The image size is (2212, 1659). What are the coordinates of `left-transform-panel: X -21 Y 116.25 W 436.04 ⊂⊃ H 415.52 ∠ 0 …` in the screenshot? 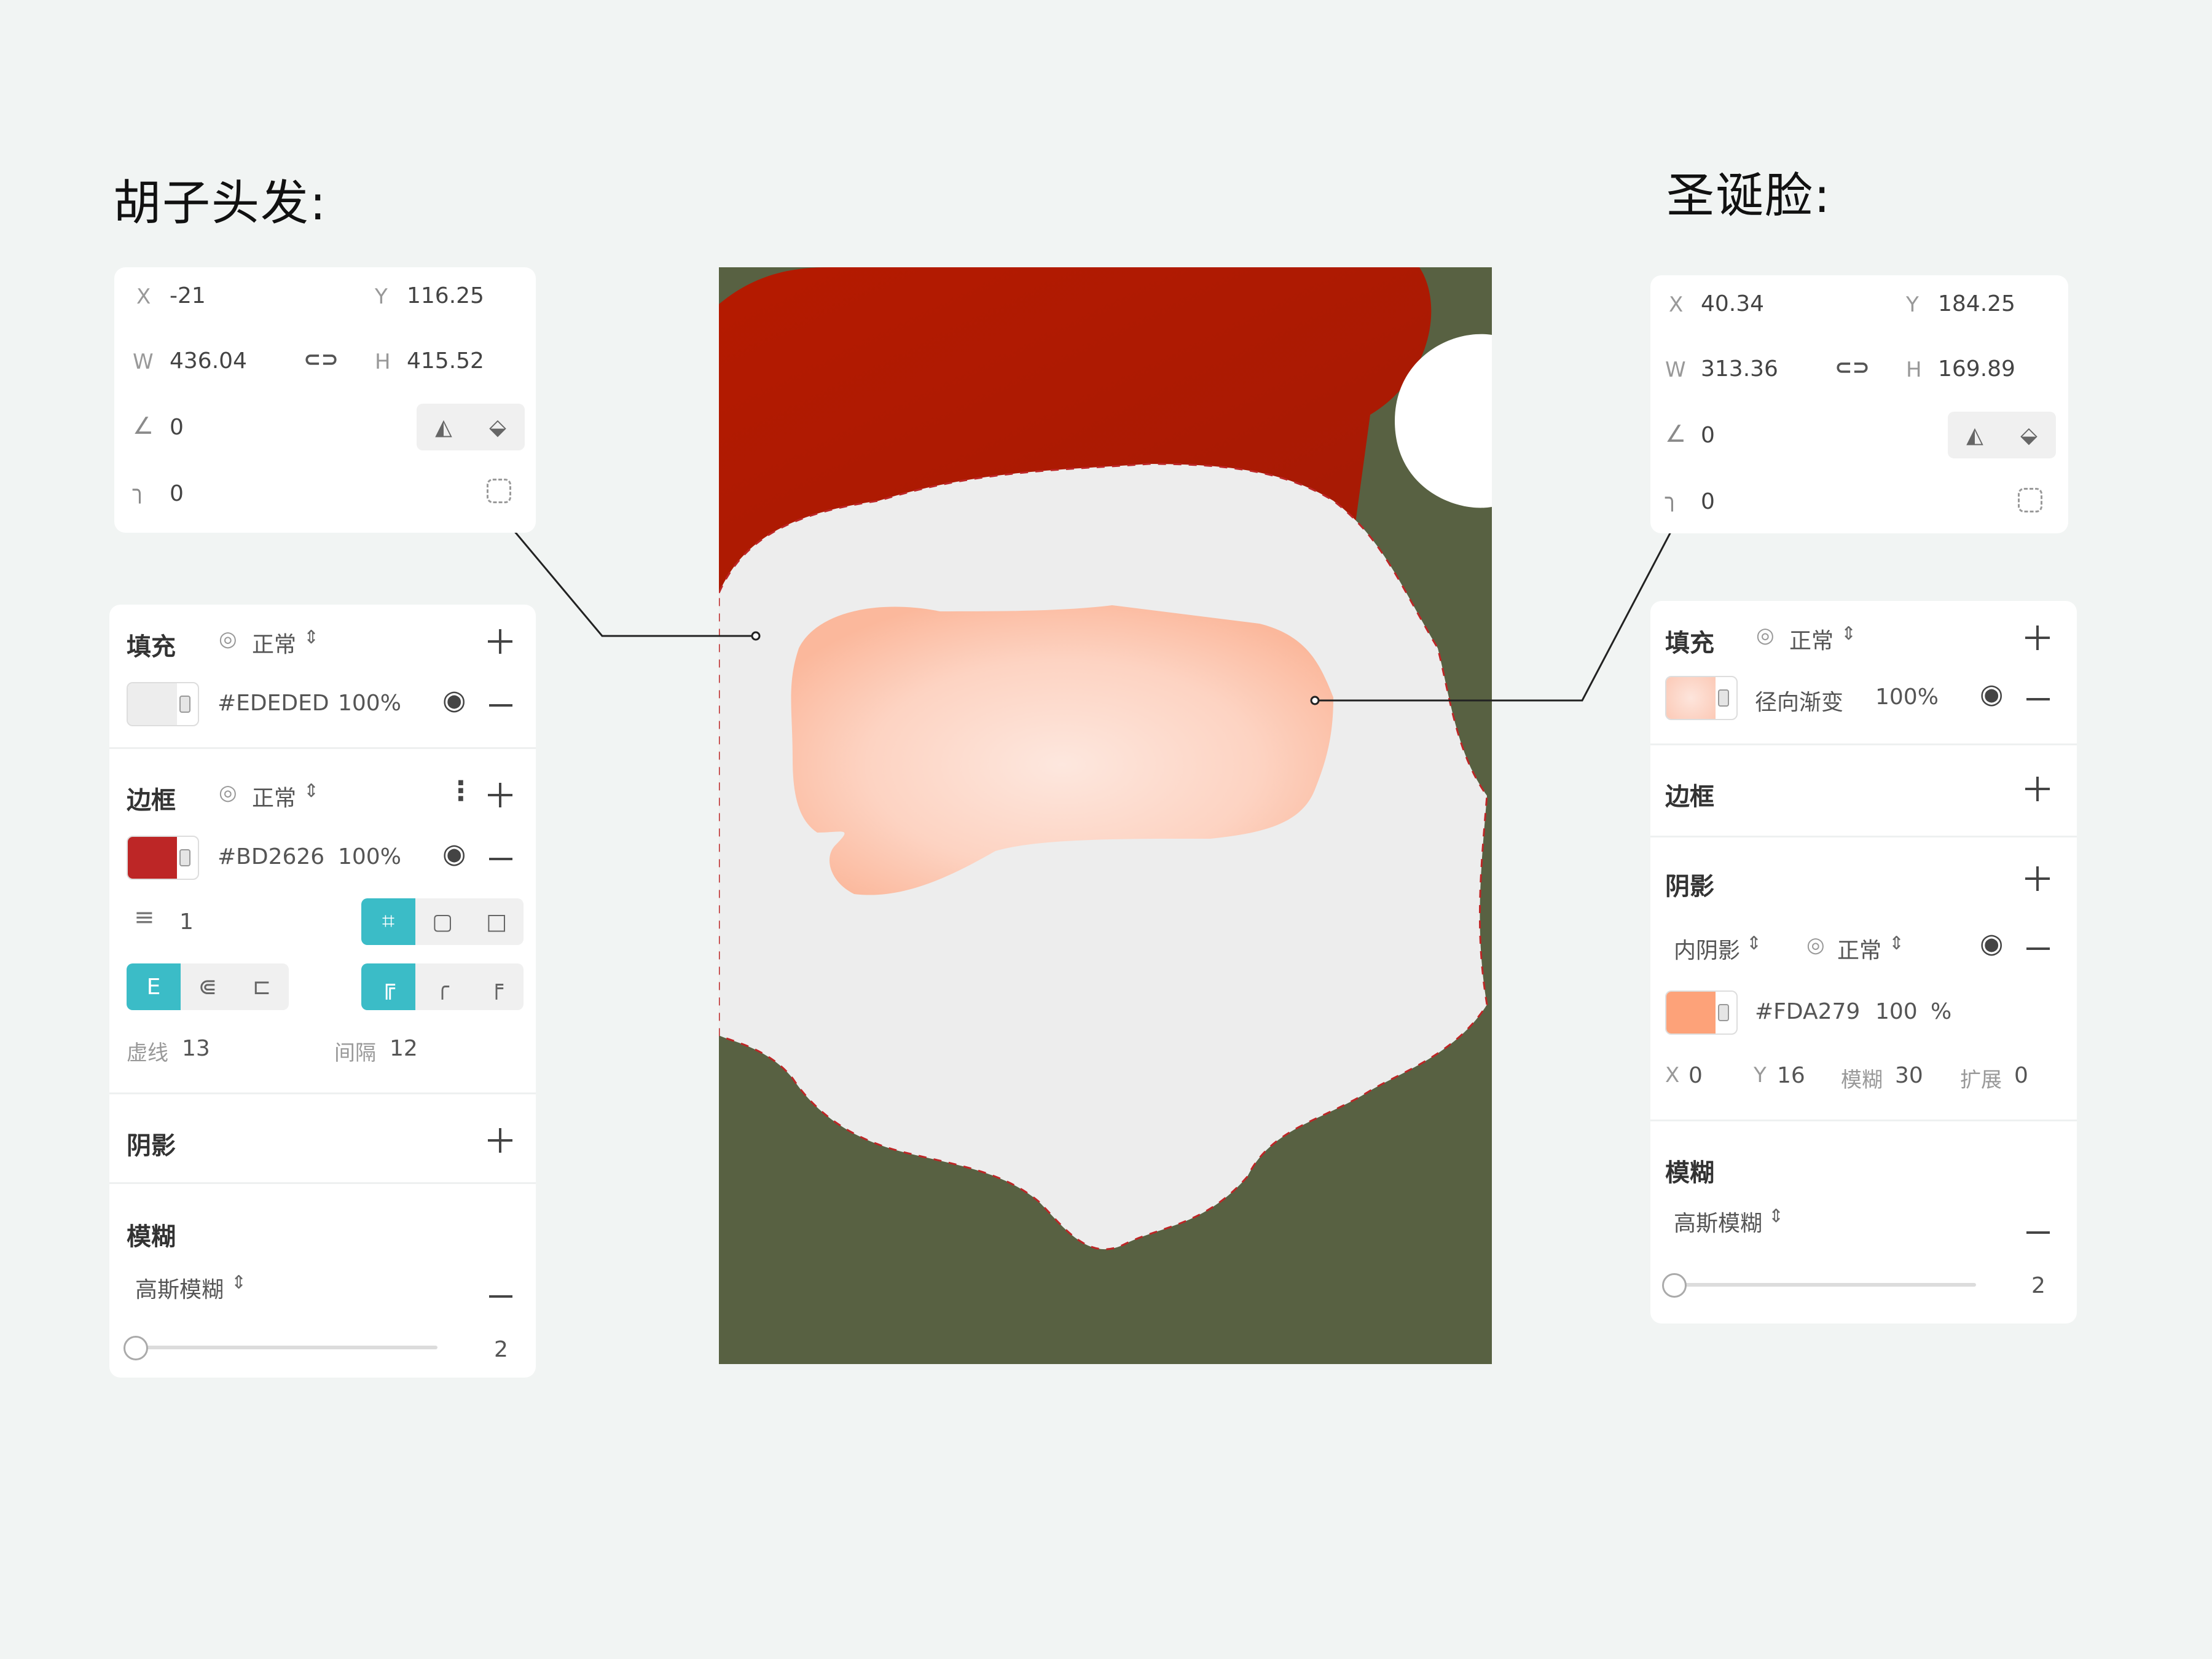 It's located at (325, 400).